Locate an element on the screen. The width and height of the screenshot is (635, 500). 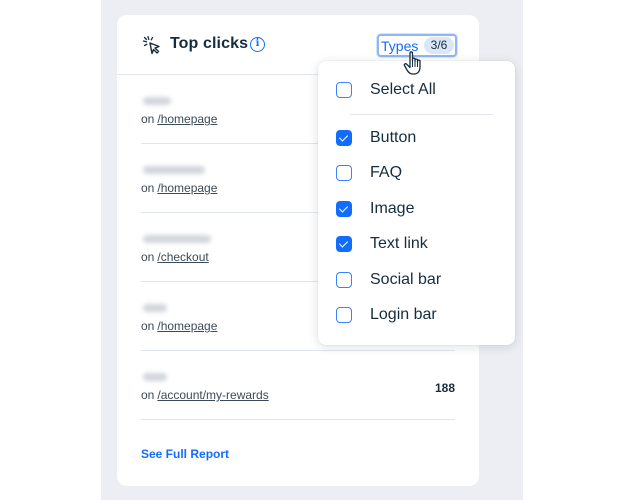
page-line: on/checkout is located at coordinates (175, 257).